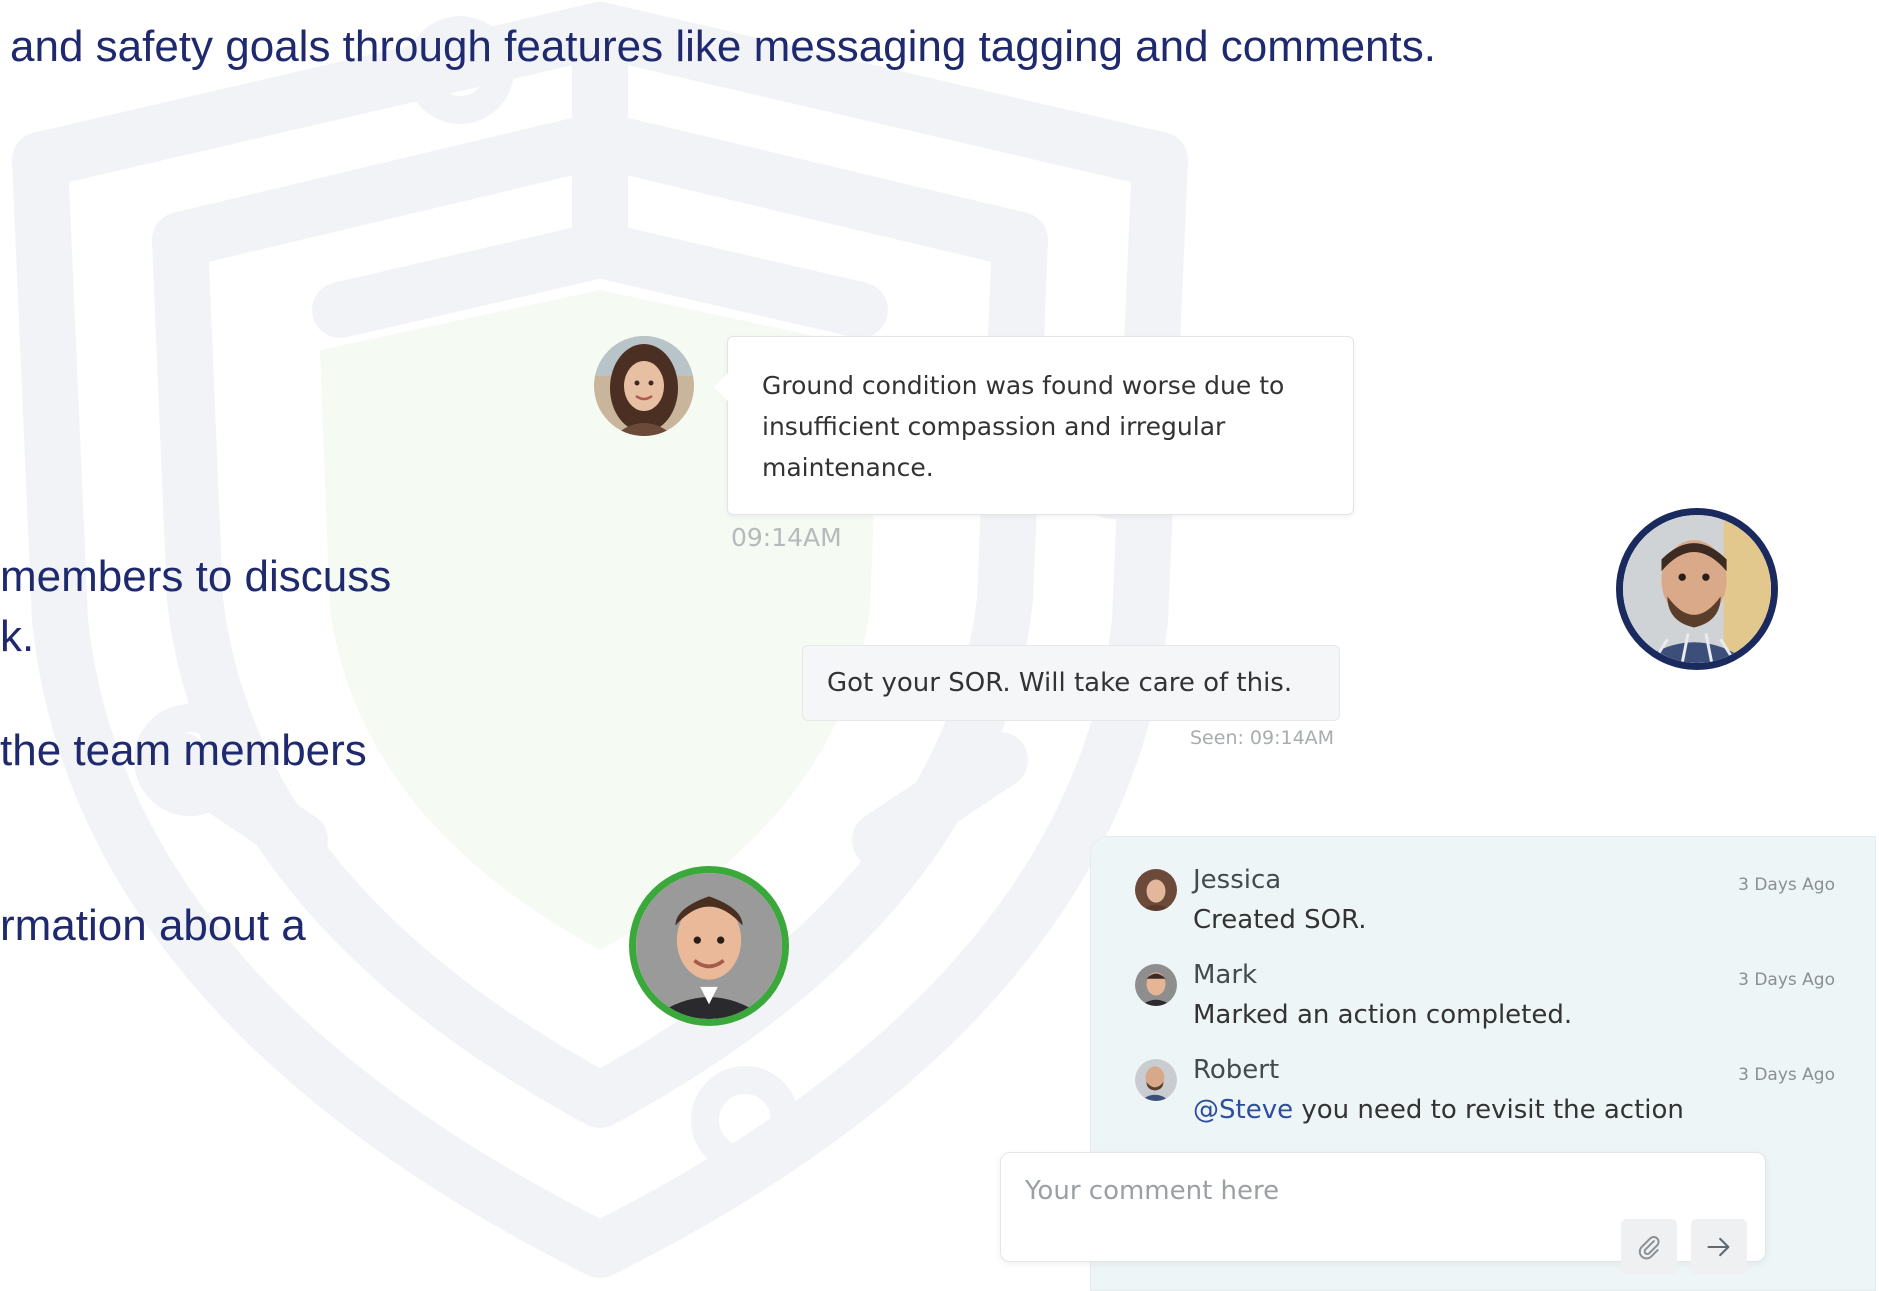  I want to click on send-arrow-icon, so click(1718, 1247).